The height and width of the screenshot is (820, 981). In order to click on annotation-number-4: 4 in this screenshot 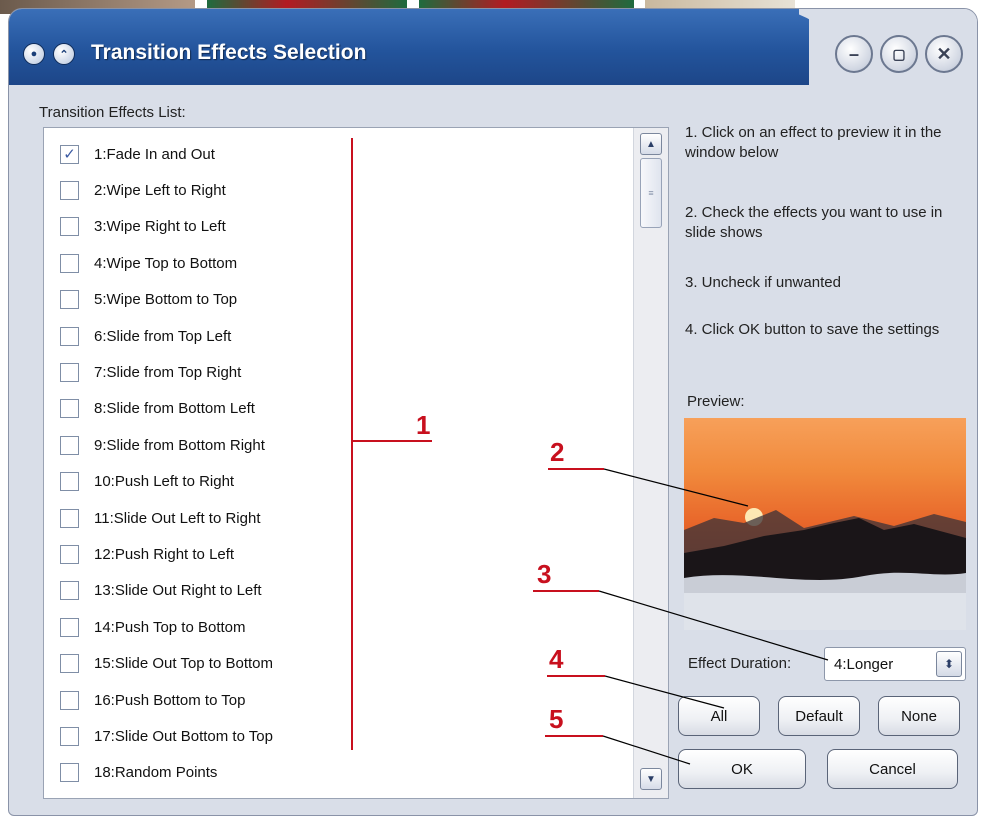, I will do `click(556, 659)`.